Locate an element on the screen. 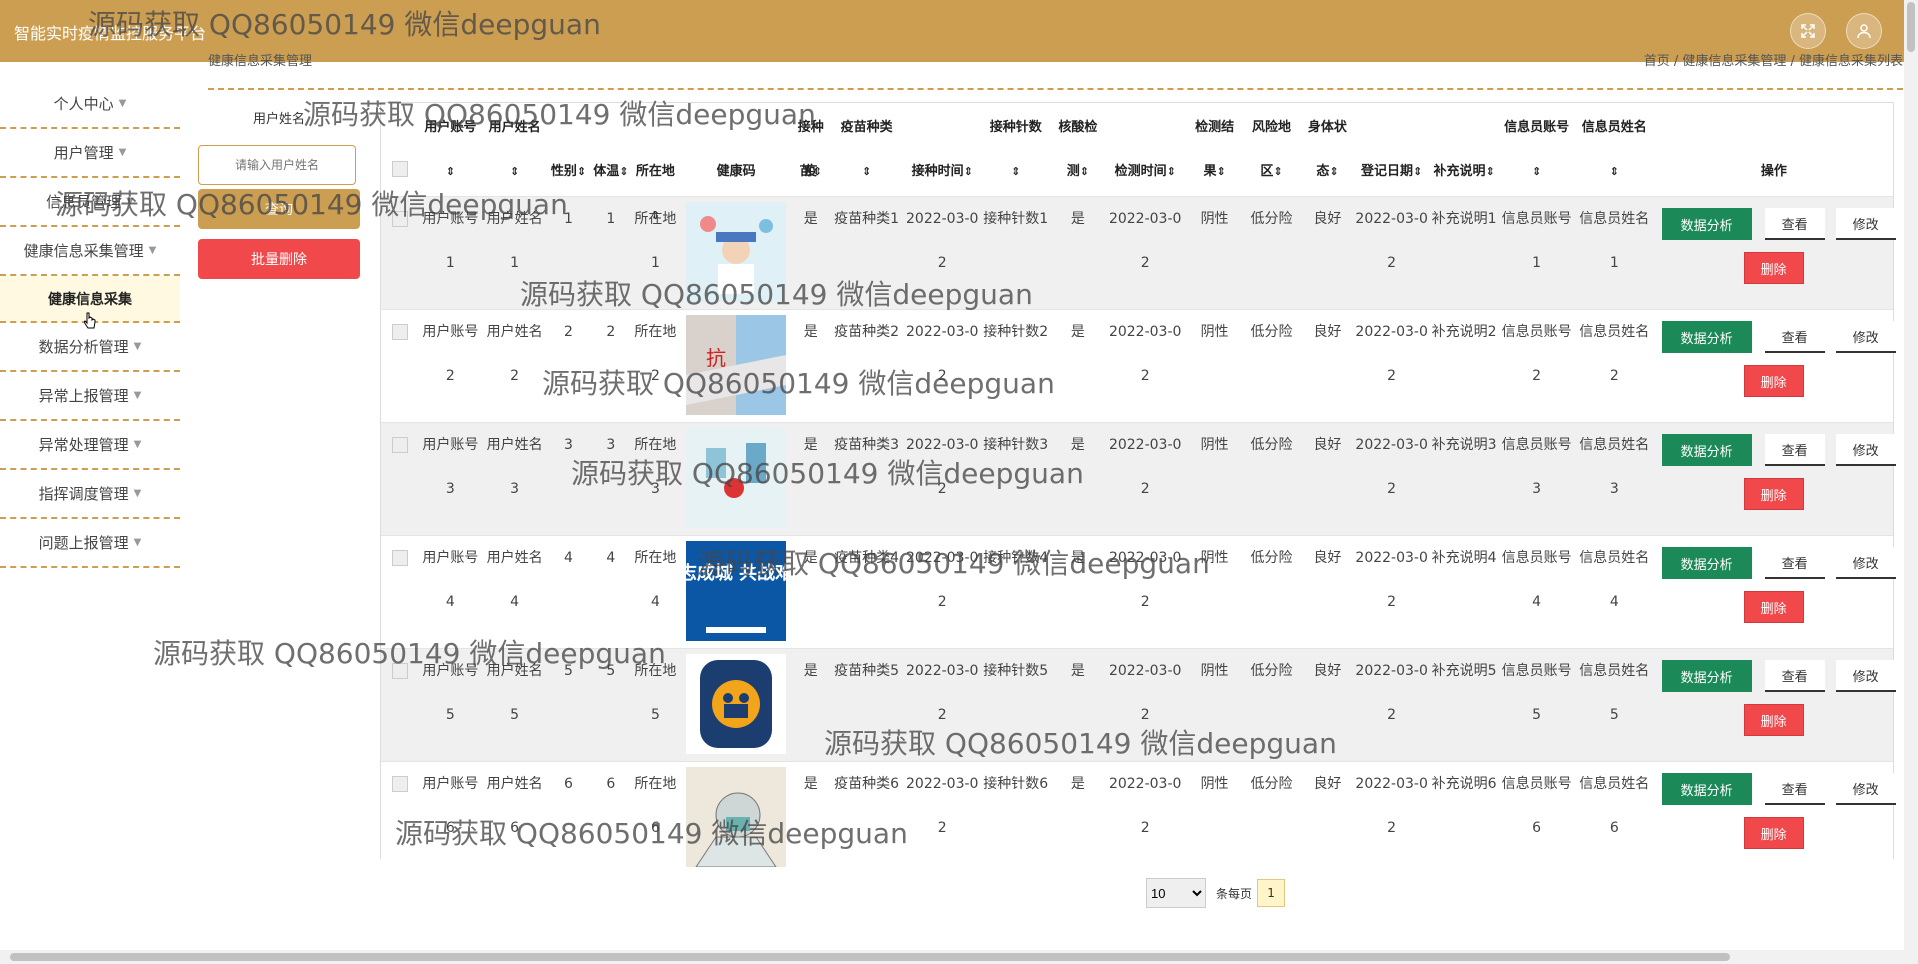 The height and width of the screenshot is (964, 1918). sidebar-item: 异常上报管理 ▼ is located at coordinates (90, 396).